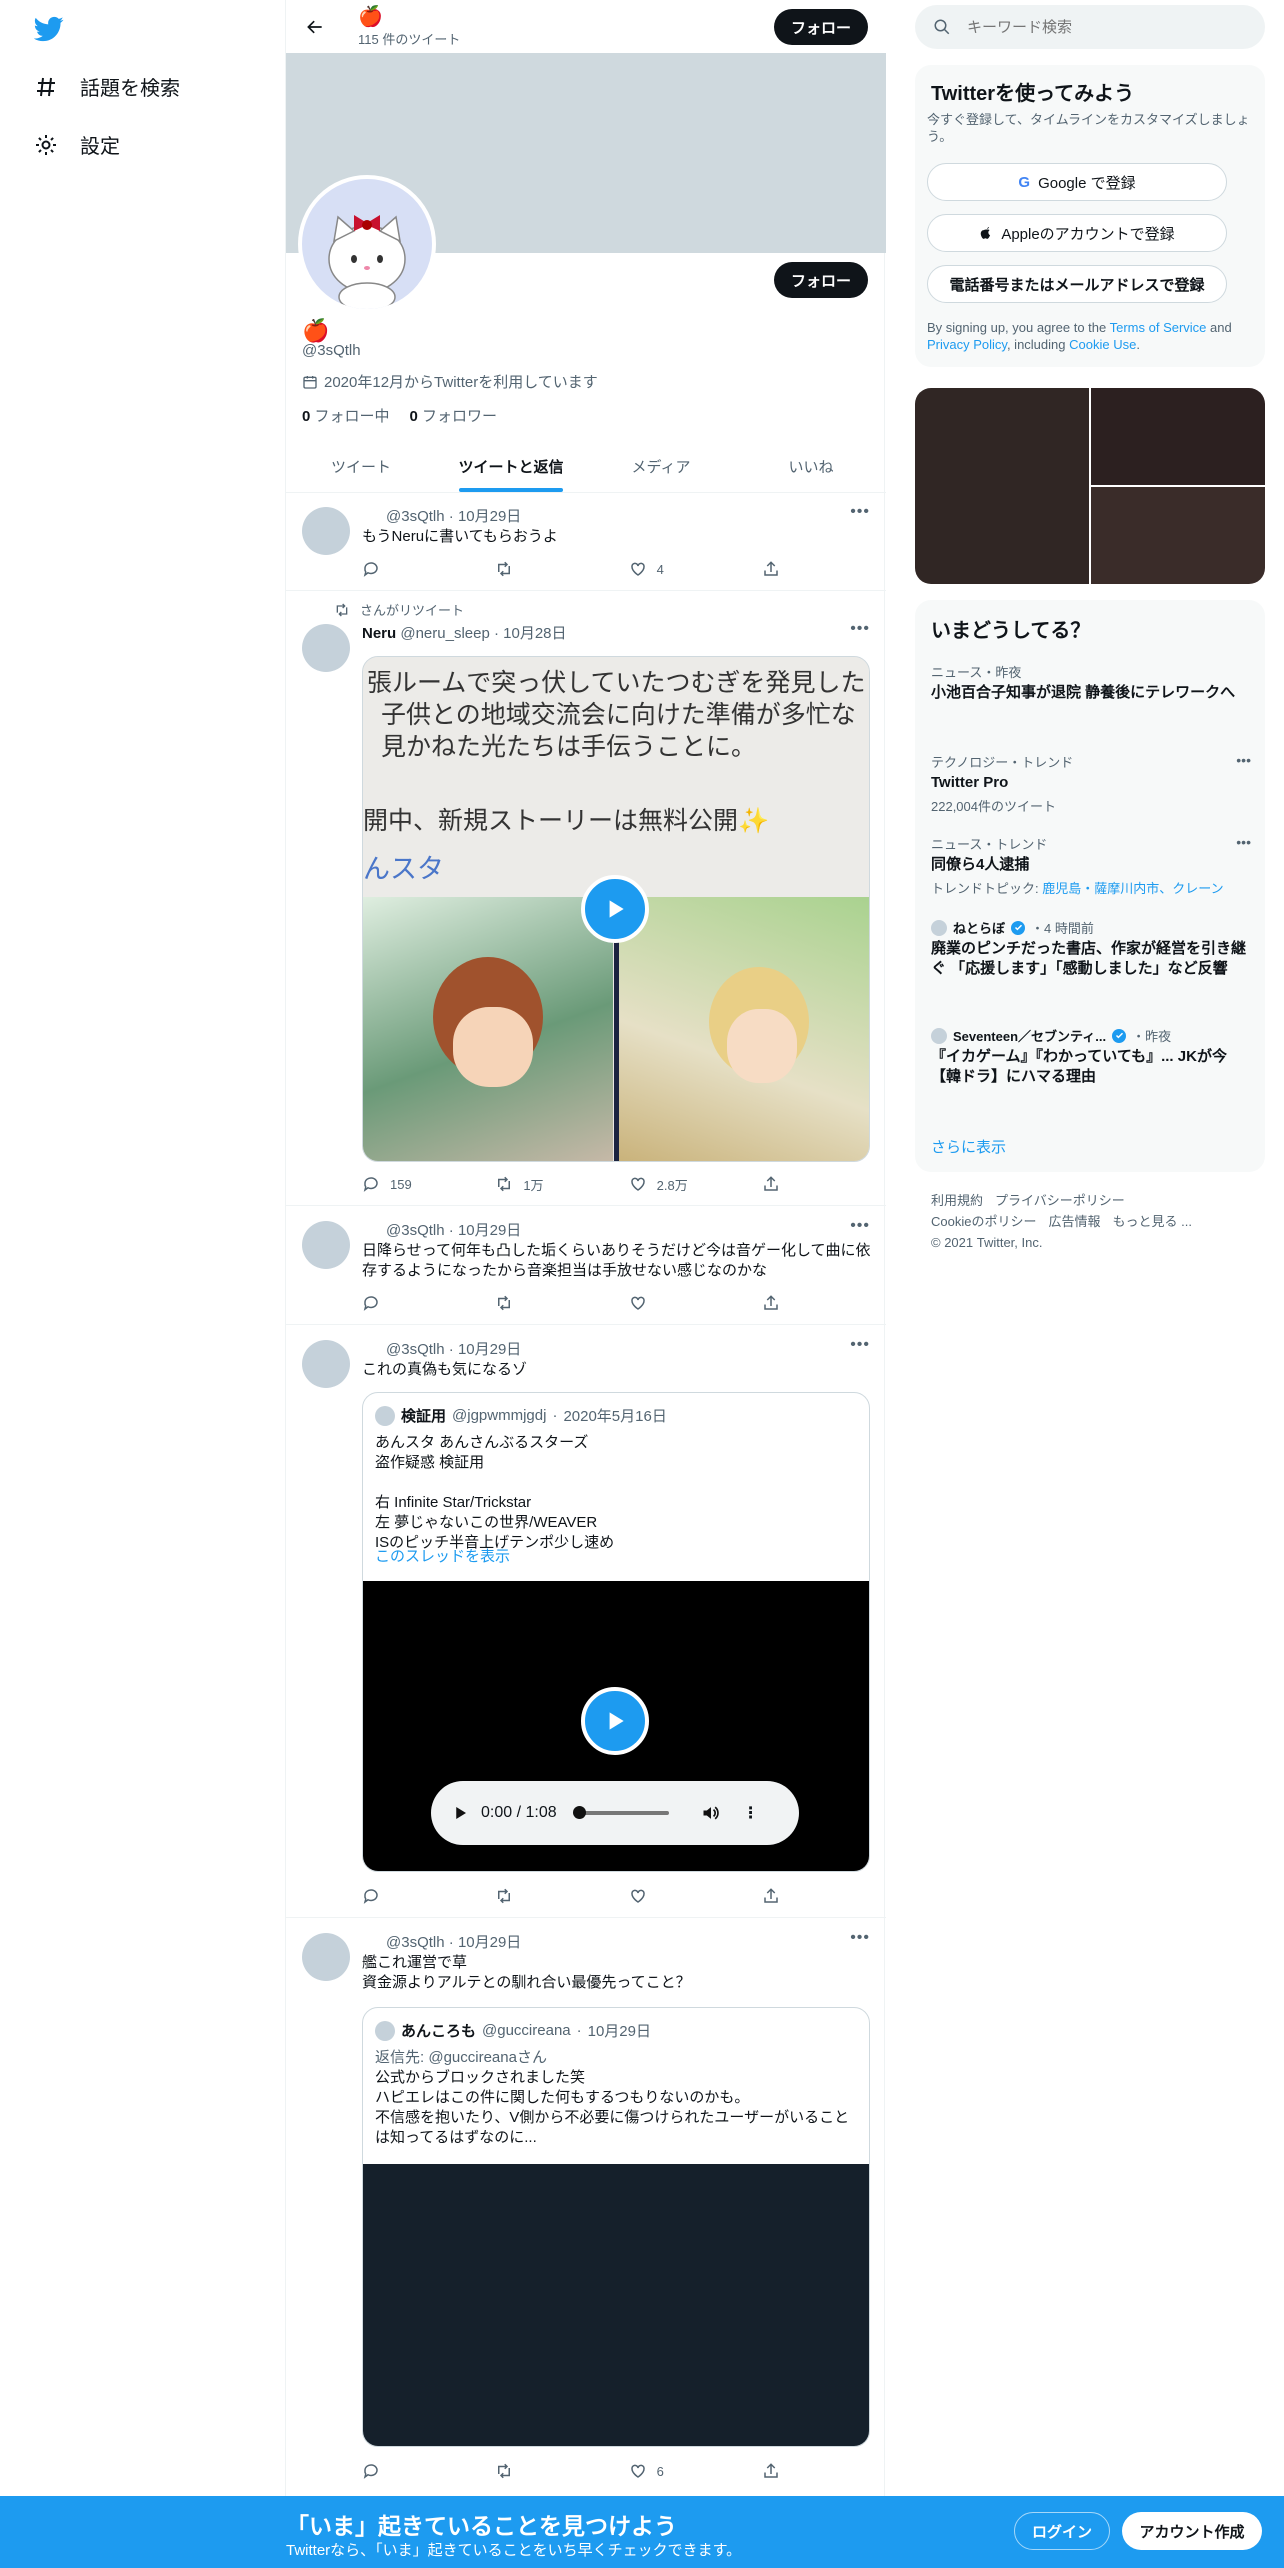 The height and width of the screenshot is (2568, 1284). What do you see at coordinates (444, 633) in the screenshot?
I see `tweet-handle: @neru_sleep` at bounding box center [444, 633].